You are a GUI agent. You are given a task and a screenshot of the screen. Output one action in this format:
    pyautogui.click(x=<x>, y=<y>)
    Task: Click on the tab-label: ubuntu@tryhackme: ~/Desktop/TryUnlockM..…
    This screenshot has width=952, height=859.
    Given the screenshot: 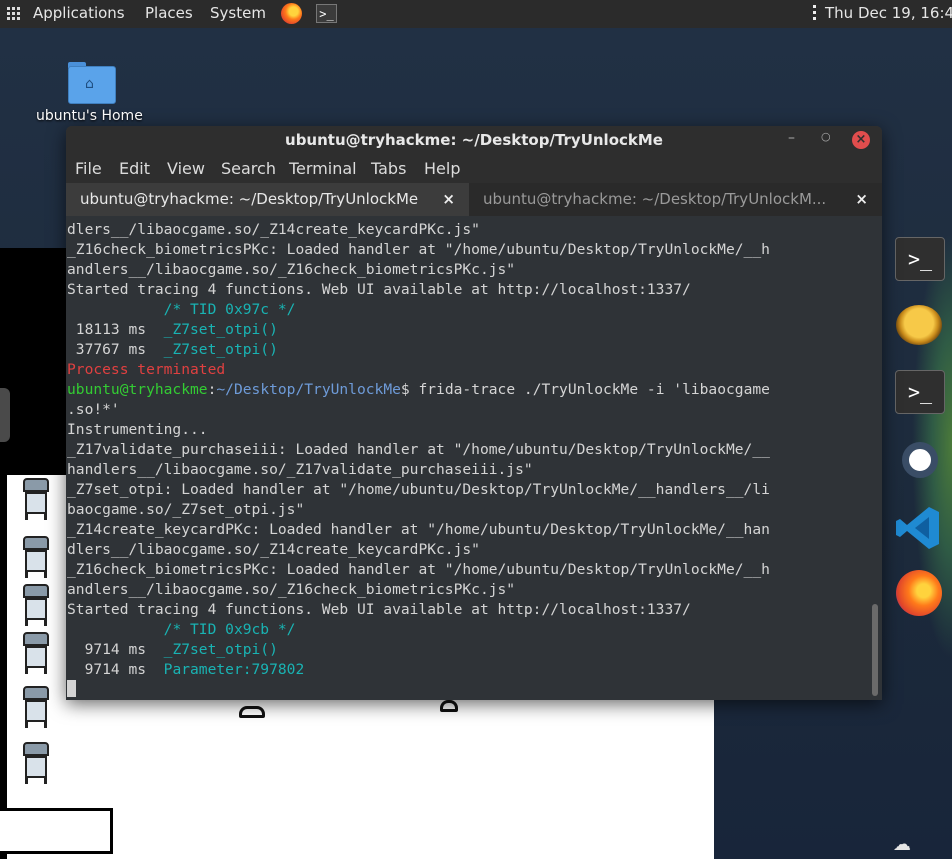 What is the action you would take?
    pyautogui.click(x=655, y=199)
    